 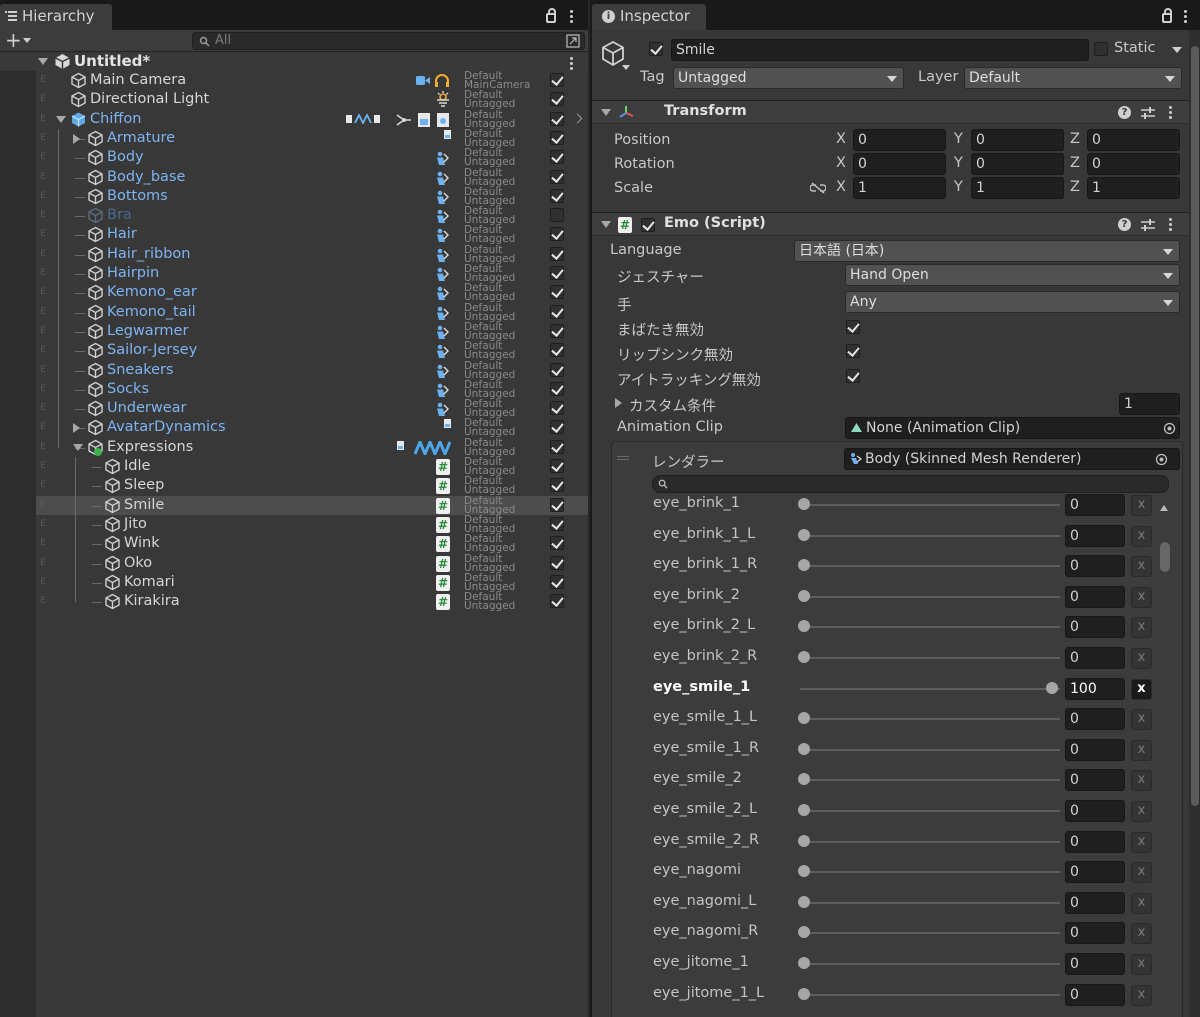 What do you see at coordinates (312, 119) in the screenshot?
I see `hierarchy-item: E Chiffon Default Untagged` at bounding box center [312, 119].